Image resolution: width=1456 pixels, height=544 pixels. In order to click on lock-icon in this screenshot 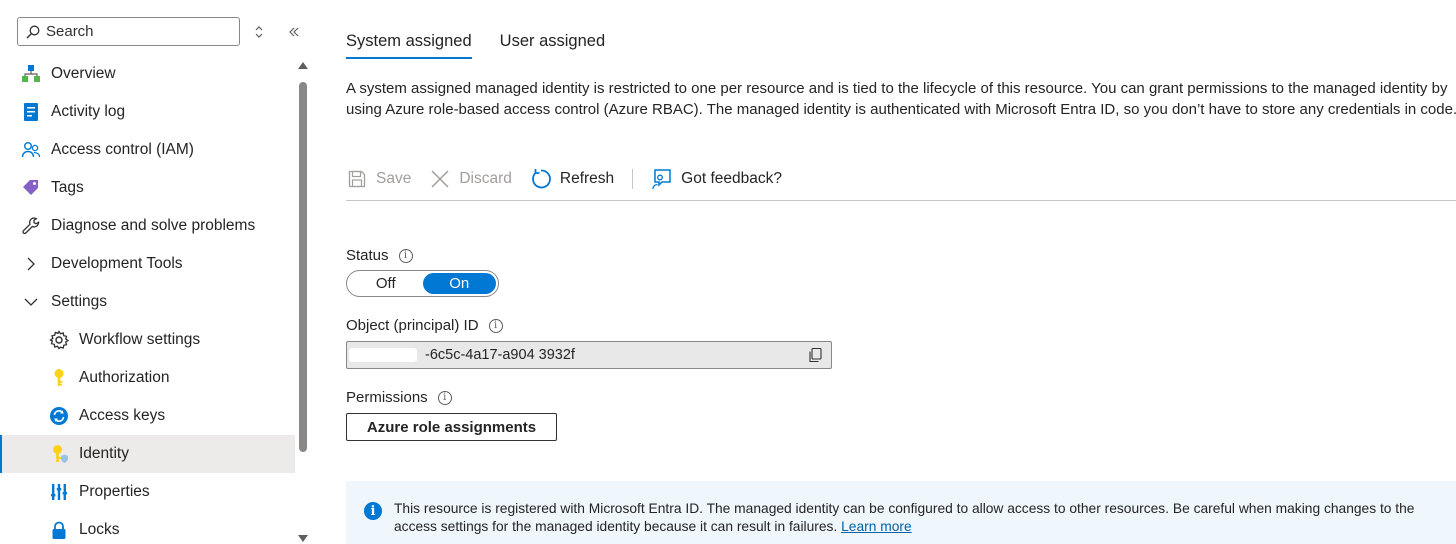, I will do `click(59, 530)`.